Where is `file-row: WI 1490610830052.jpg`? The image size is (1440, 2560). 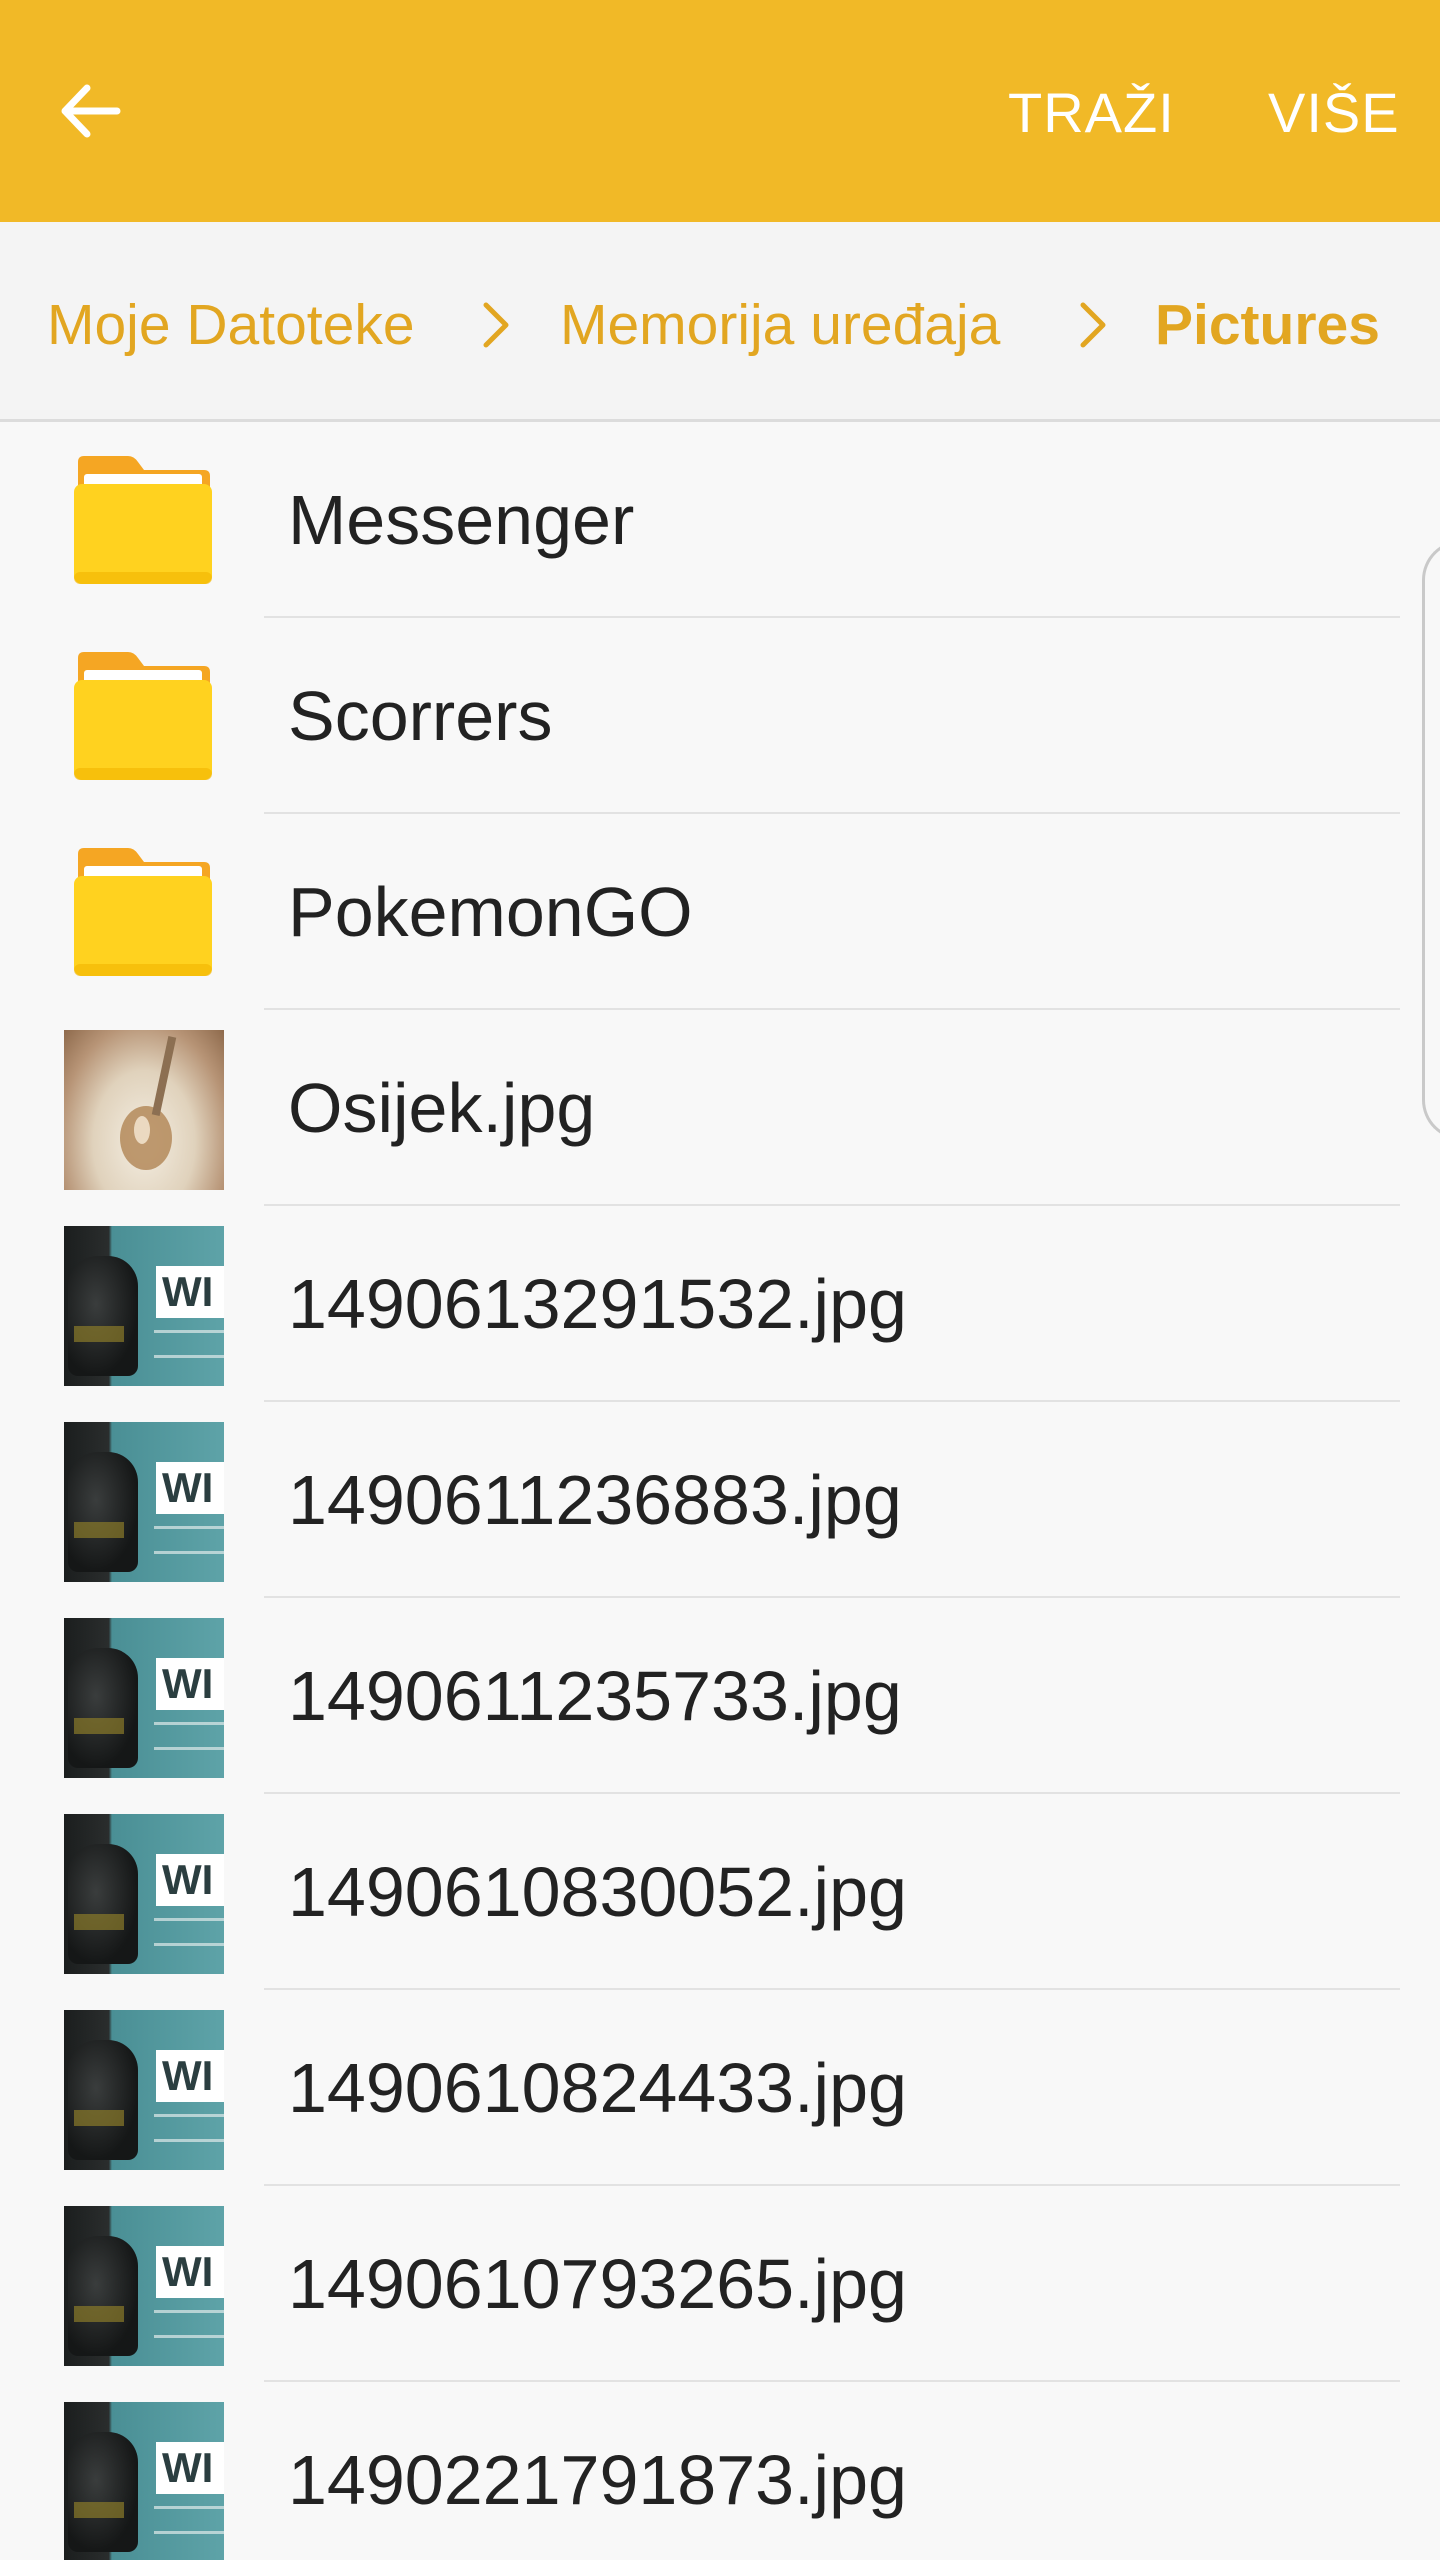
file-row: WI 1490610830052.jpg is located at coordinates (700, 1892).